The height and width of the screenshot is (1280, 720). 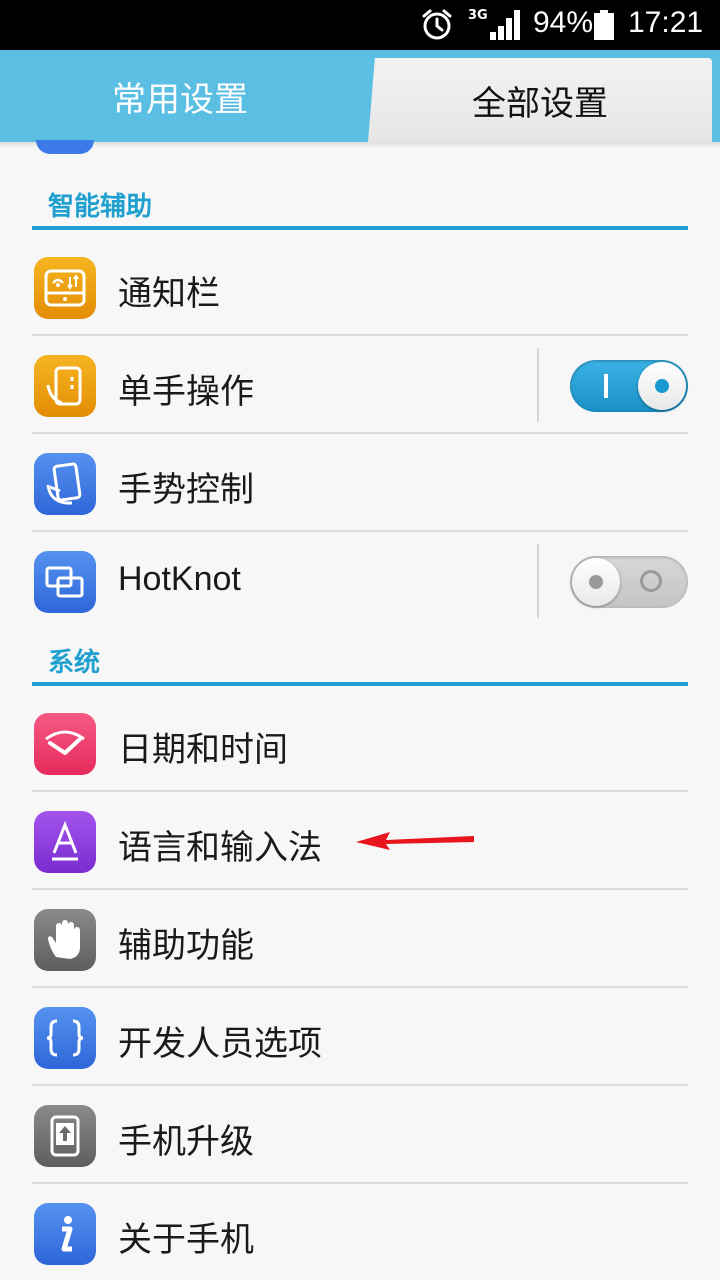 I want to click on settings-item-notification-bar: 通知栏, so click(x=360, y=287).